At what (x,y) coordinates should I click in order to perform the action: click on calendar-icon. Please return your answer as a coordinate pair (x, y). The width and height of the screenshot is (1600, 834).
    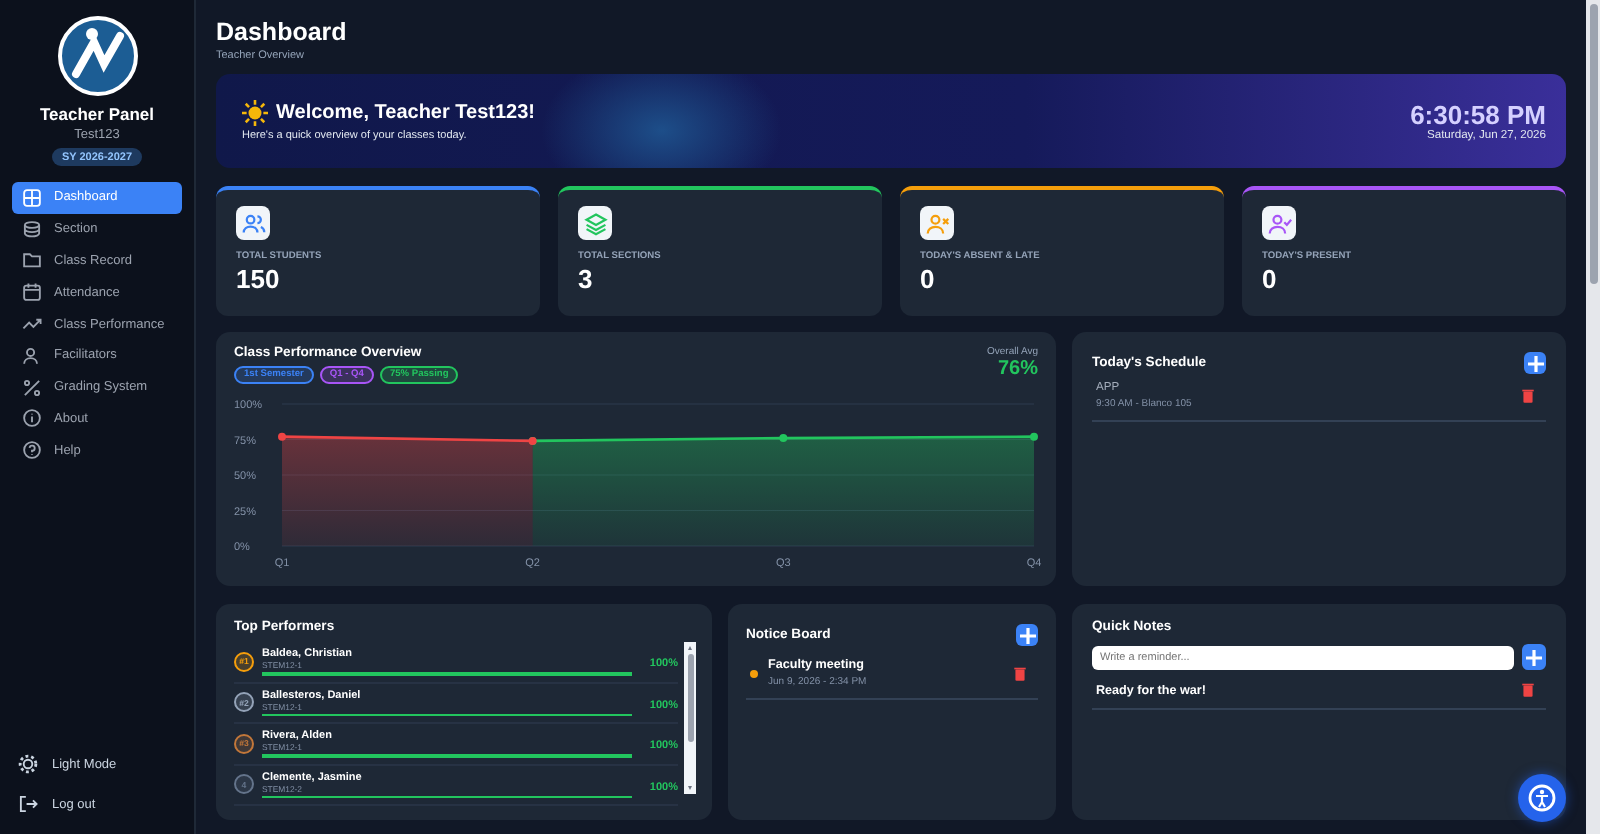
    Looking at the image, I should click on (32, 292).